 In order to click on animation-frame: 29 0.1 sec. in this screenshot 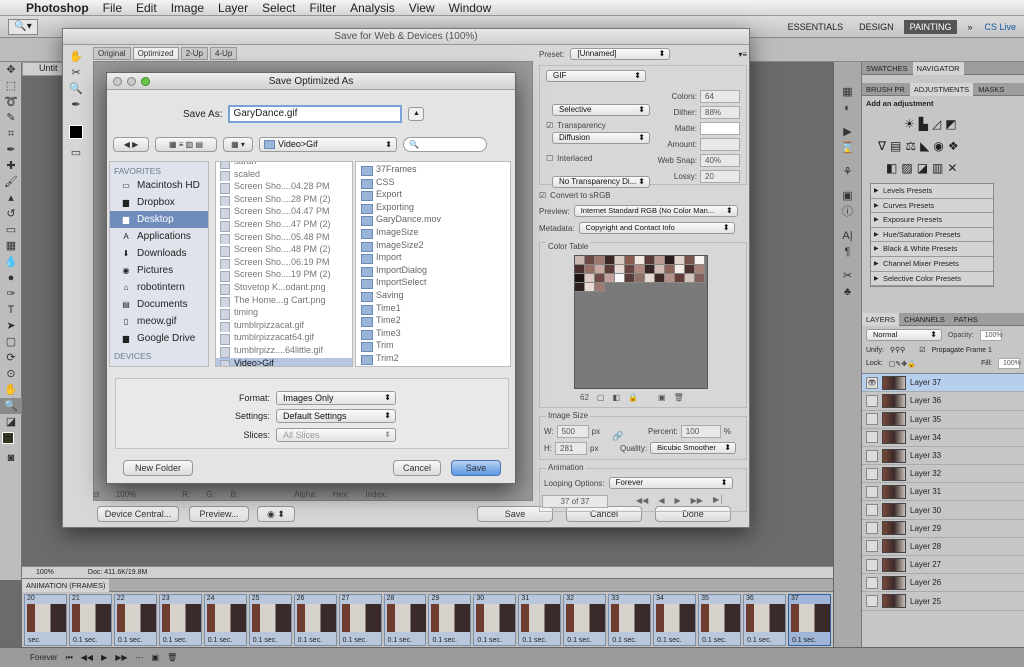, I will do `click(450, 620)`.